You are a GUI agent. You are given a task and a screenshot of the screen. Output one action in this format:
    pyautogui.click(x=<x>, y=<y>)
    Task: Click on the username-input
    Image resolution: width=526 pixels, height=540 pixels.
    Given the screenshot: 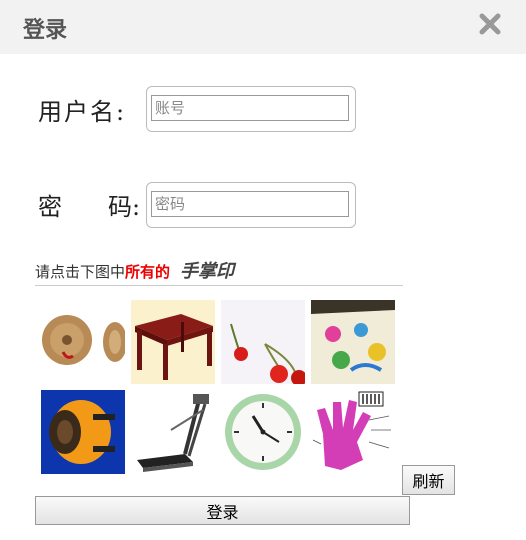 What is the action you would take?
    pyautogui.click(x=250, y=108)
    